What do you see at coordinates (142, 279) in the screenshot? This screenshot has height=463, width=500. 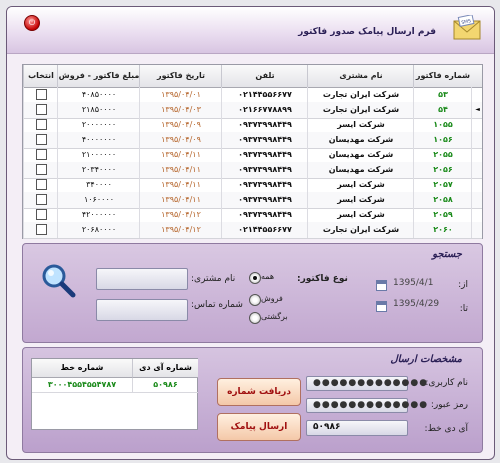 I see `customer-name-input` at bounding box center [142, 279].